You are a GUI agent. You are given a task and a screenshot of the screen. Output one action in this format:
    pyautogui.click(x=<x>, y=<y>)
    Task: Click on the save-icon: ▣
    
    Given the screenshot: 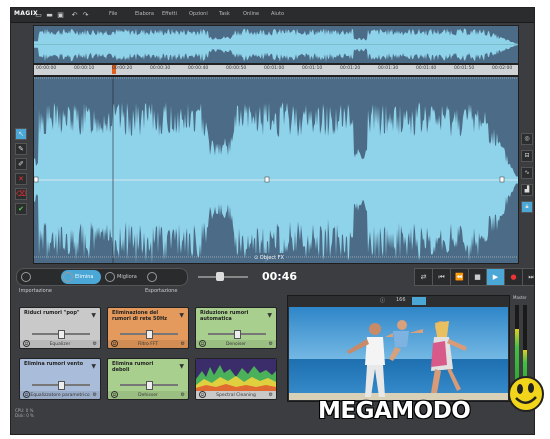 What is the action you would take?
    pyautogui.click(x=60, y=15)
    